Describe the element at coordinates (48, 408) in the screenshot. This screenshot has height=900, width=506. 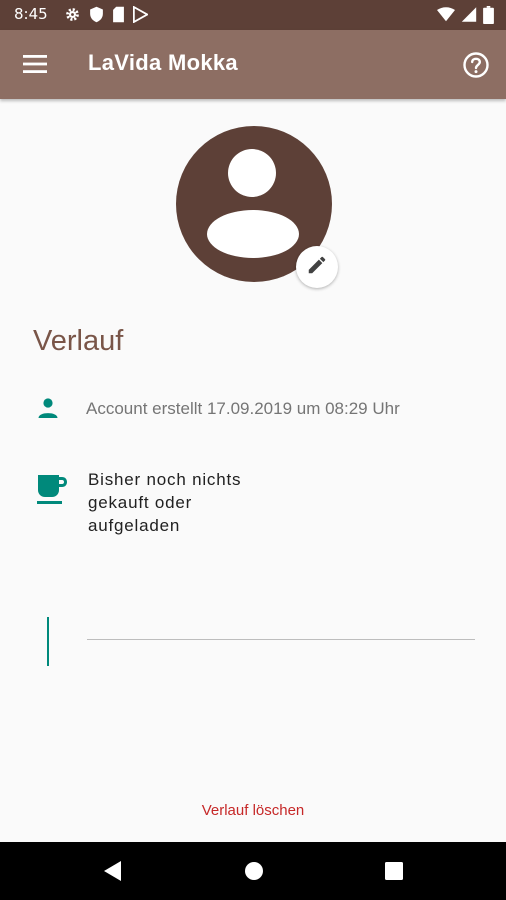
I see `person-icon` at that location.